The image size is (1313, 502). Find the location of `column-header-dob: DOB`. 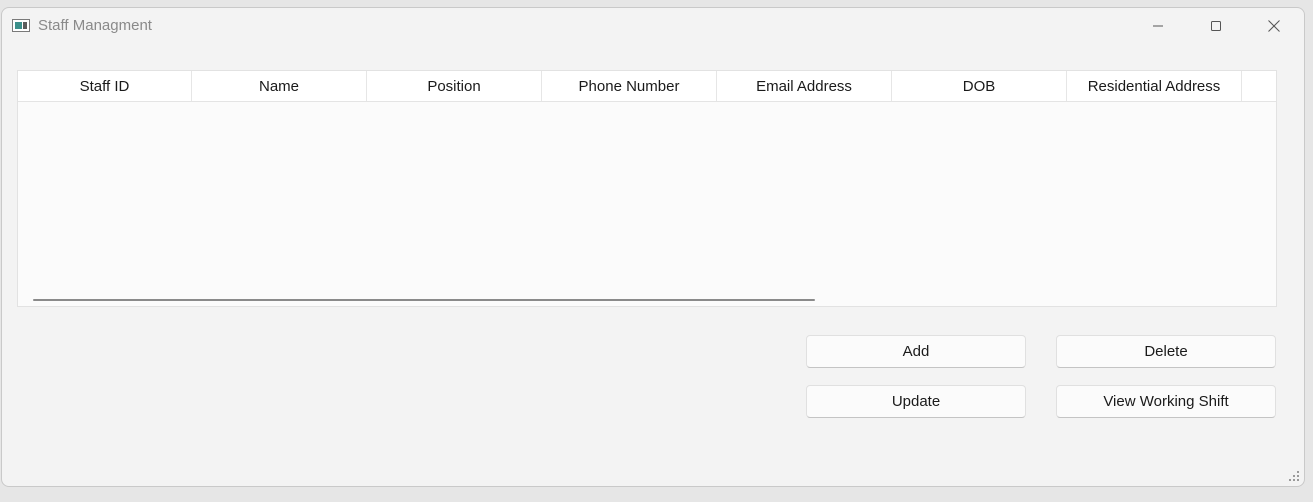

column-header-dob: DOB is located at coordinates (979, 86).